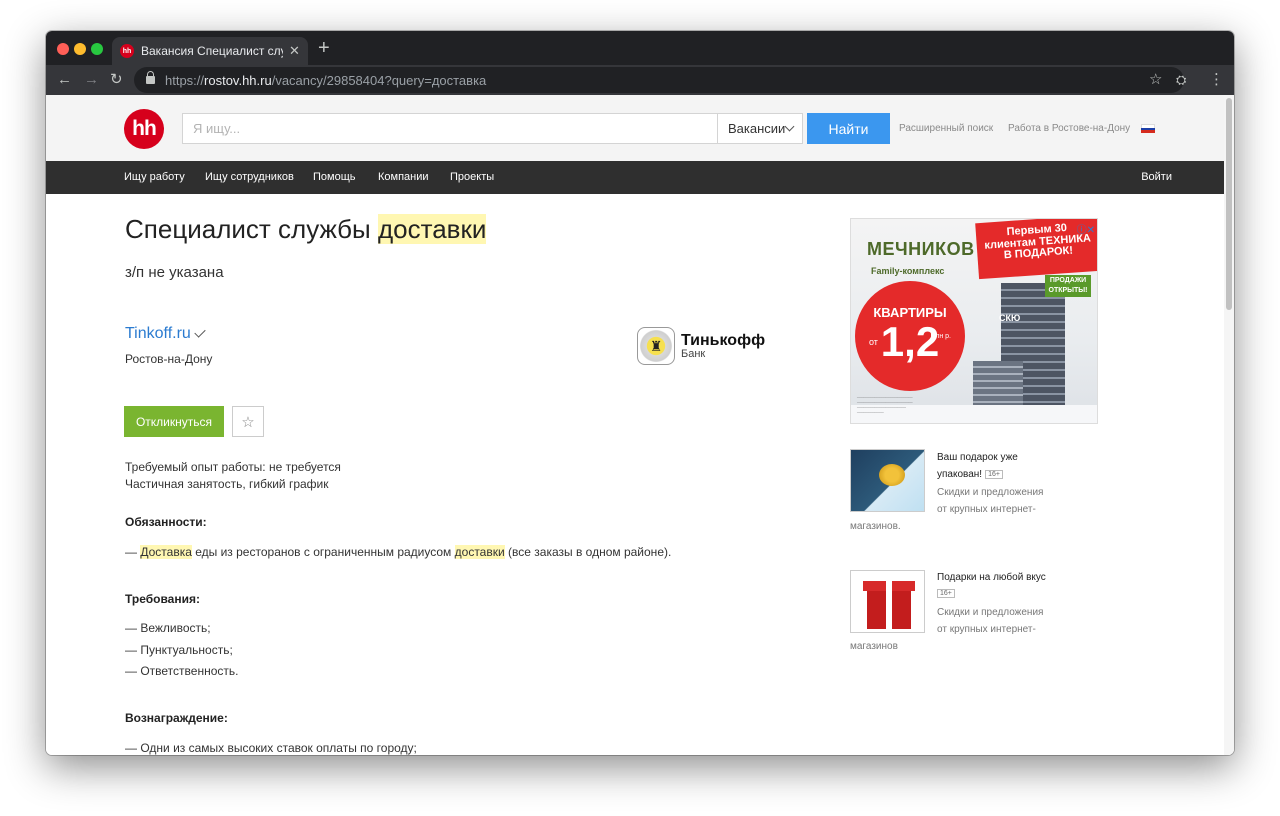  I want to click on search-highlight: доставки, so click(432, 229).